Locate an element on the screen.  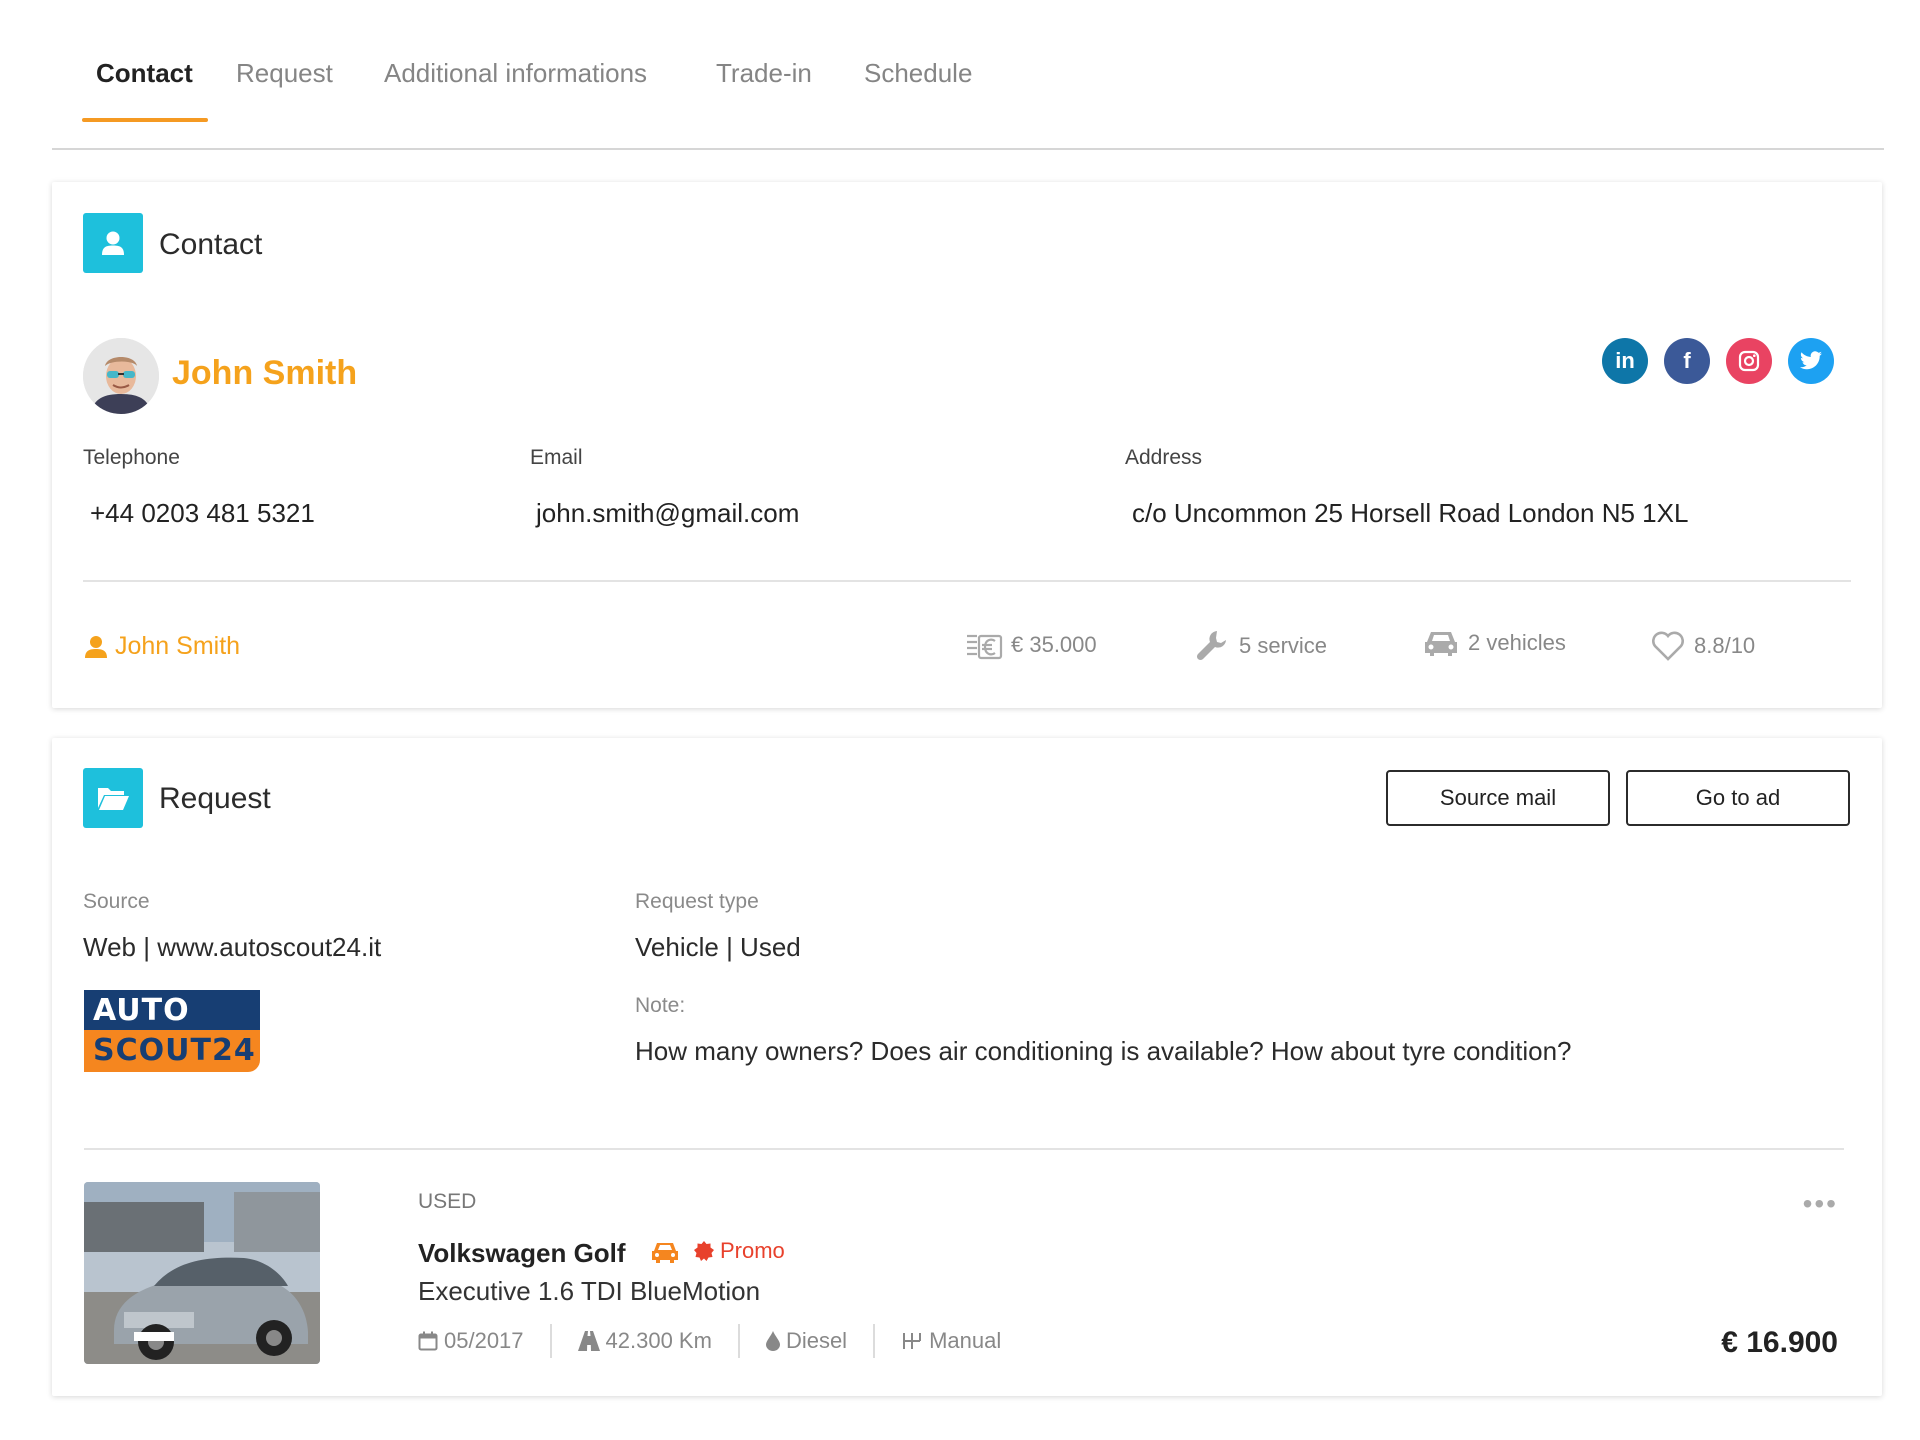
service-stat: 5 service is located at coordinates (1261, 646).